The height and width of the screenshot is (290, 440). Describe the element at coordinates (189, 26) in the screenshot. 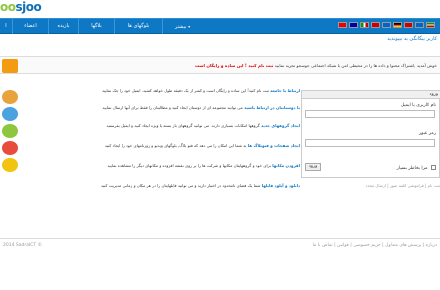

I see `chevron-down-icon: ▾` at that location.